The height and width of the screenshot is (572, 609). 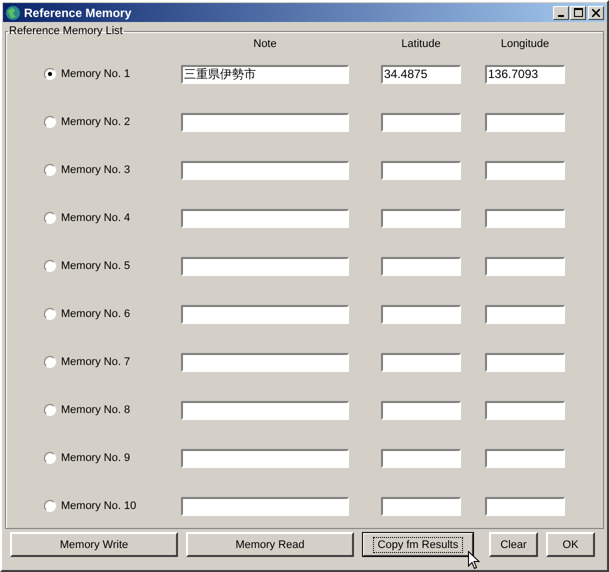 What do you see at coordinates (66, 31) in the screenshot?
I see `group-label: Reference Memory List` at bounding box center [66, 31].